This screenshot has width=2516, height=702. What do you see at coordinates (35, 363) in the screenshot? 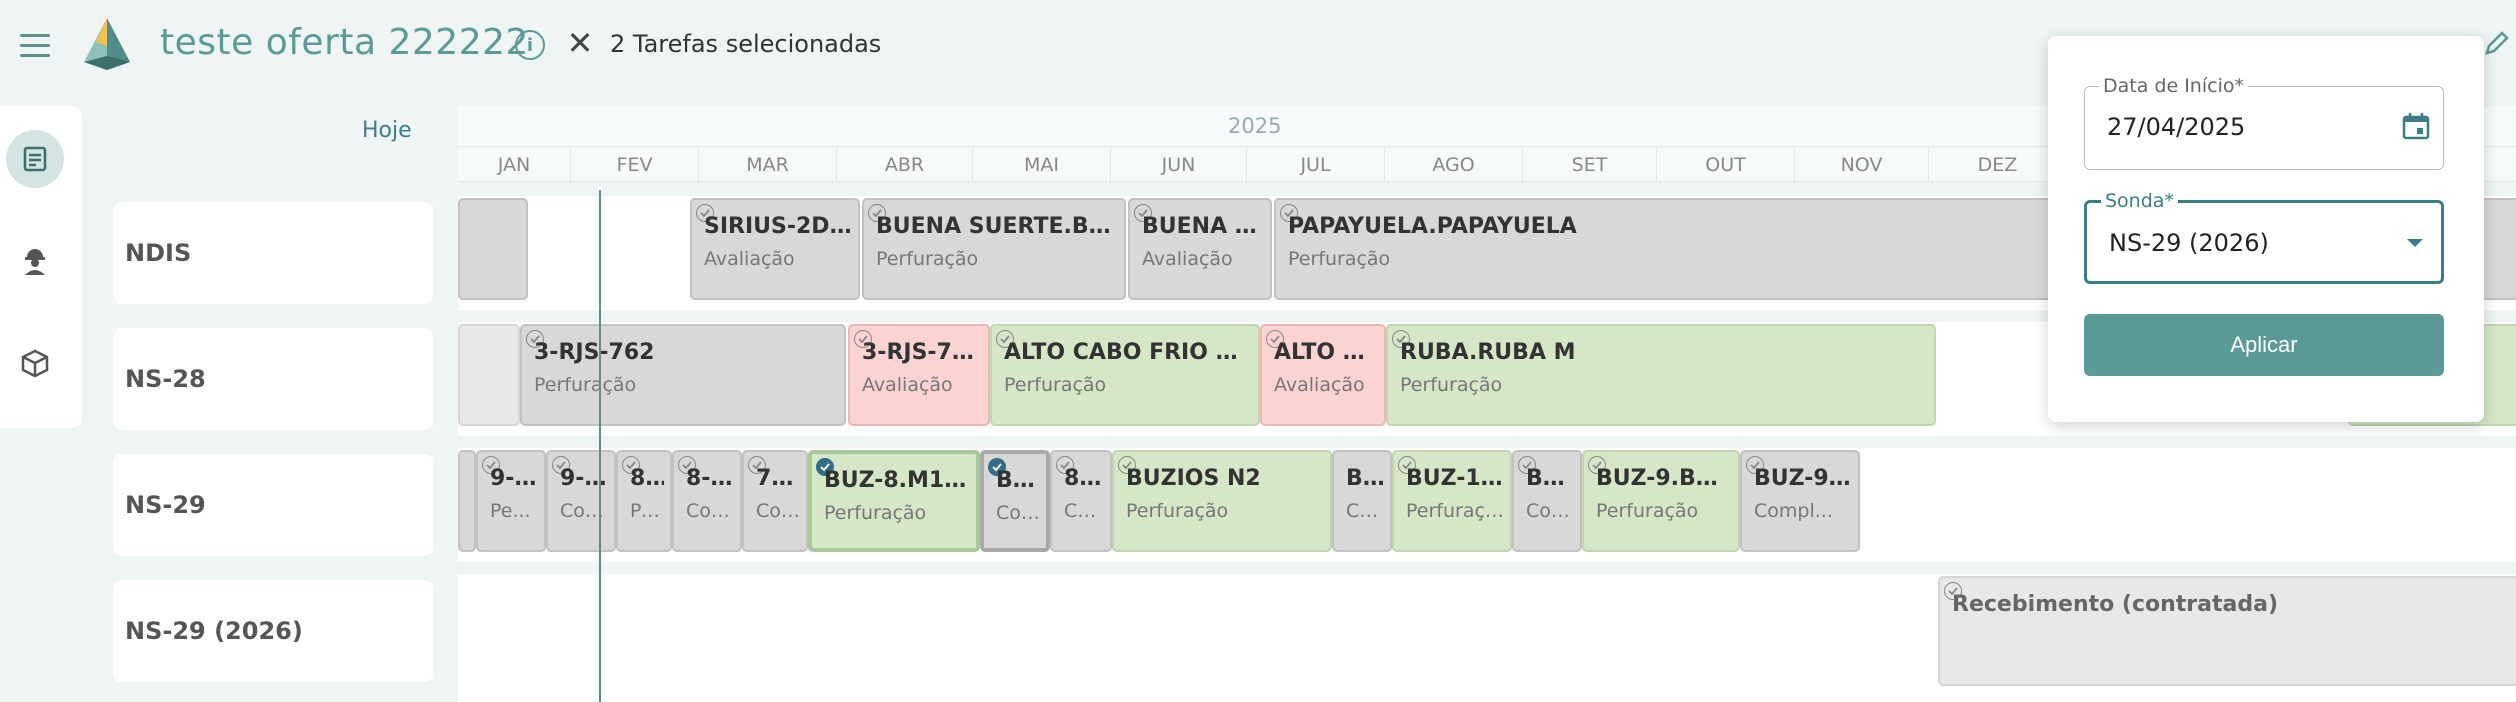
I see `nav-package-icon` at bounding box center [35, 363].